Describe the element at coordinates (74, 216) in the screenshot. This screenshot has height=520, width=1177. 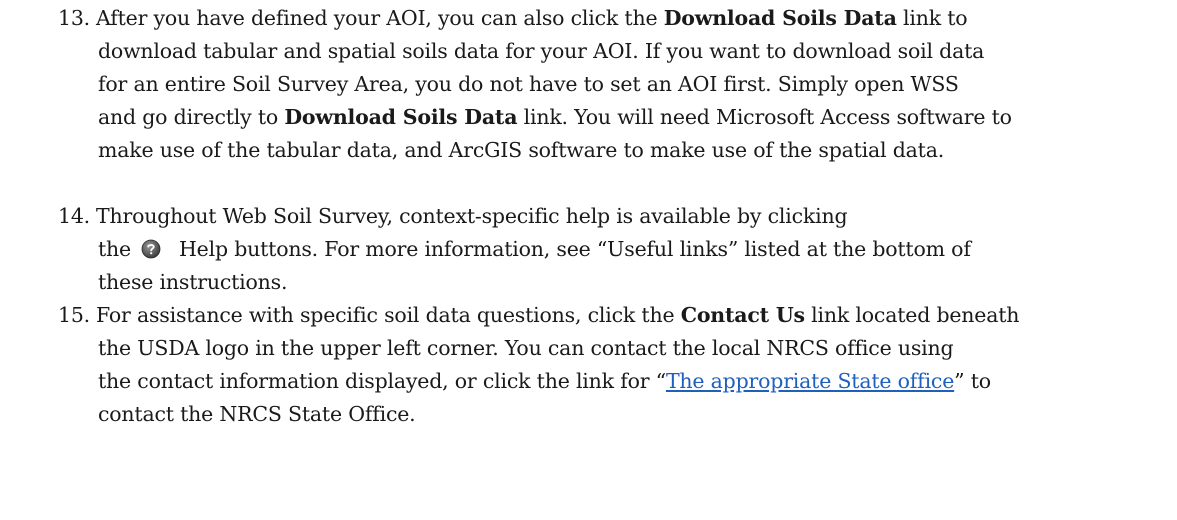
I see `step-number: 14.` at that location.